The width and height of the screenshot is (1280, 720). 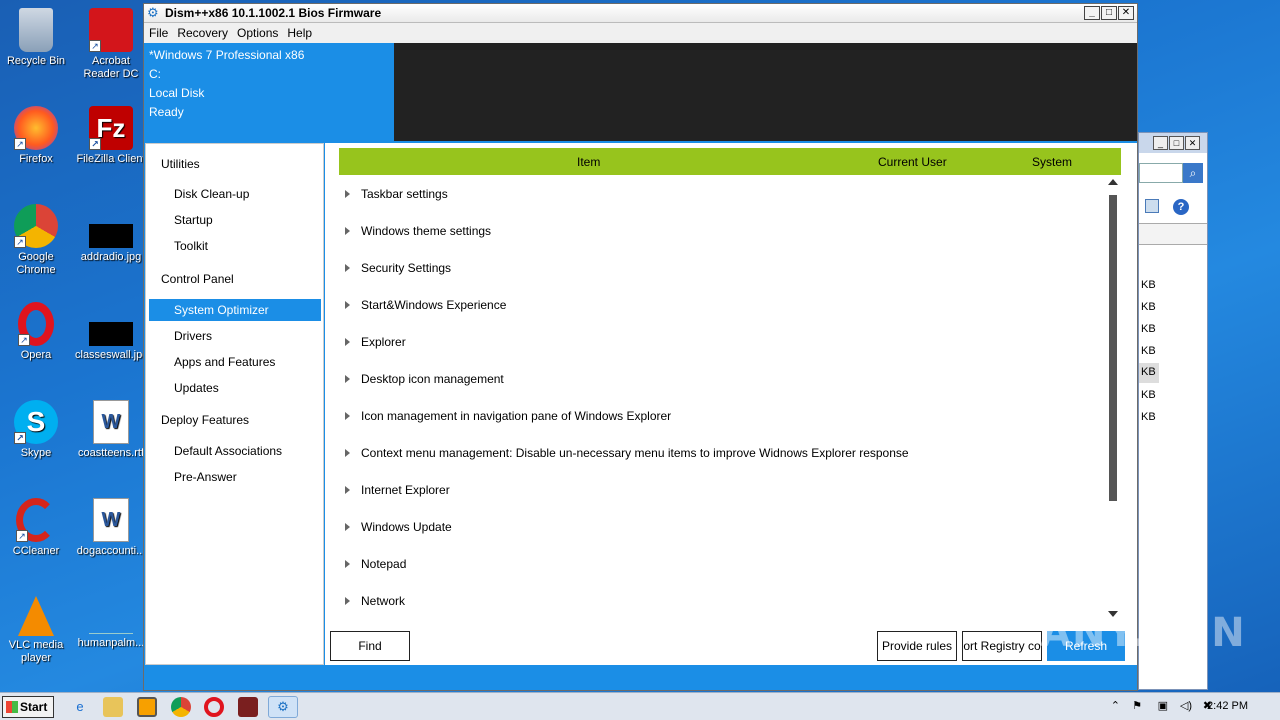 I want to click on scroll-up-icon, so click(x=1113, y=182).